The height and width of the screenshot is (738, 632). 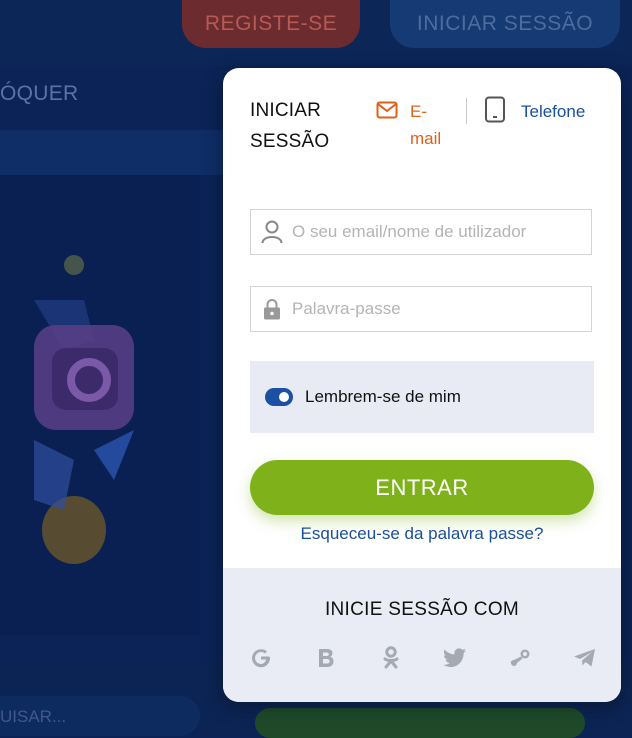 What do you see at coordinates (39, 94) in the screenshot?
I see `nav-item-poker: ÓQUER` at bounding box center [39, 94].